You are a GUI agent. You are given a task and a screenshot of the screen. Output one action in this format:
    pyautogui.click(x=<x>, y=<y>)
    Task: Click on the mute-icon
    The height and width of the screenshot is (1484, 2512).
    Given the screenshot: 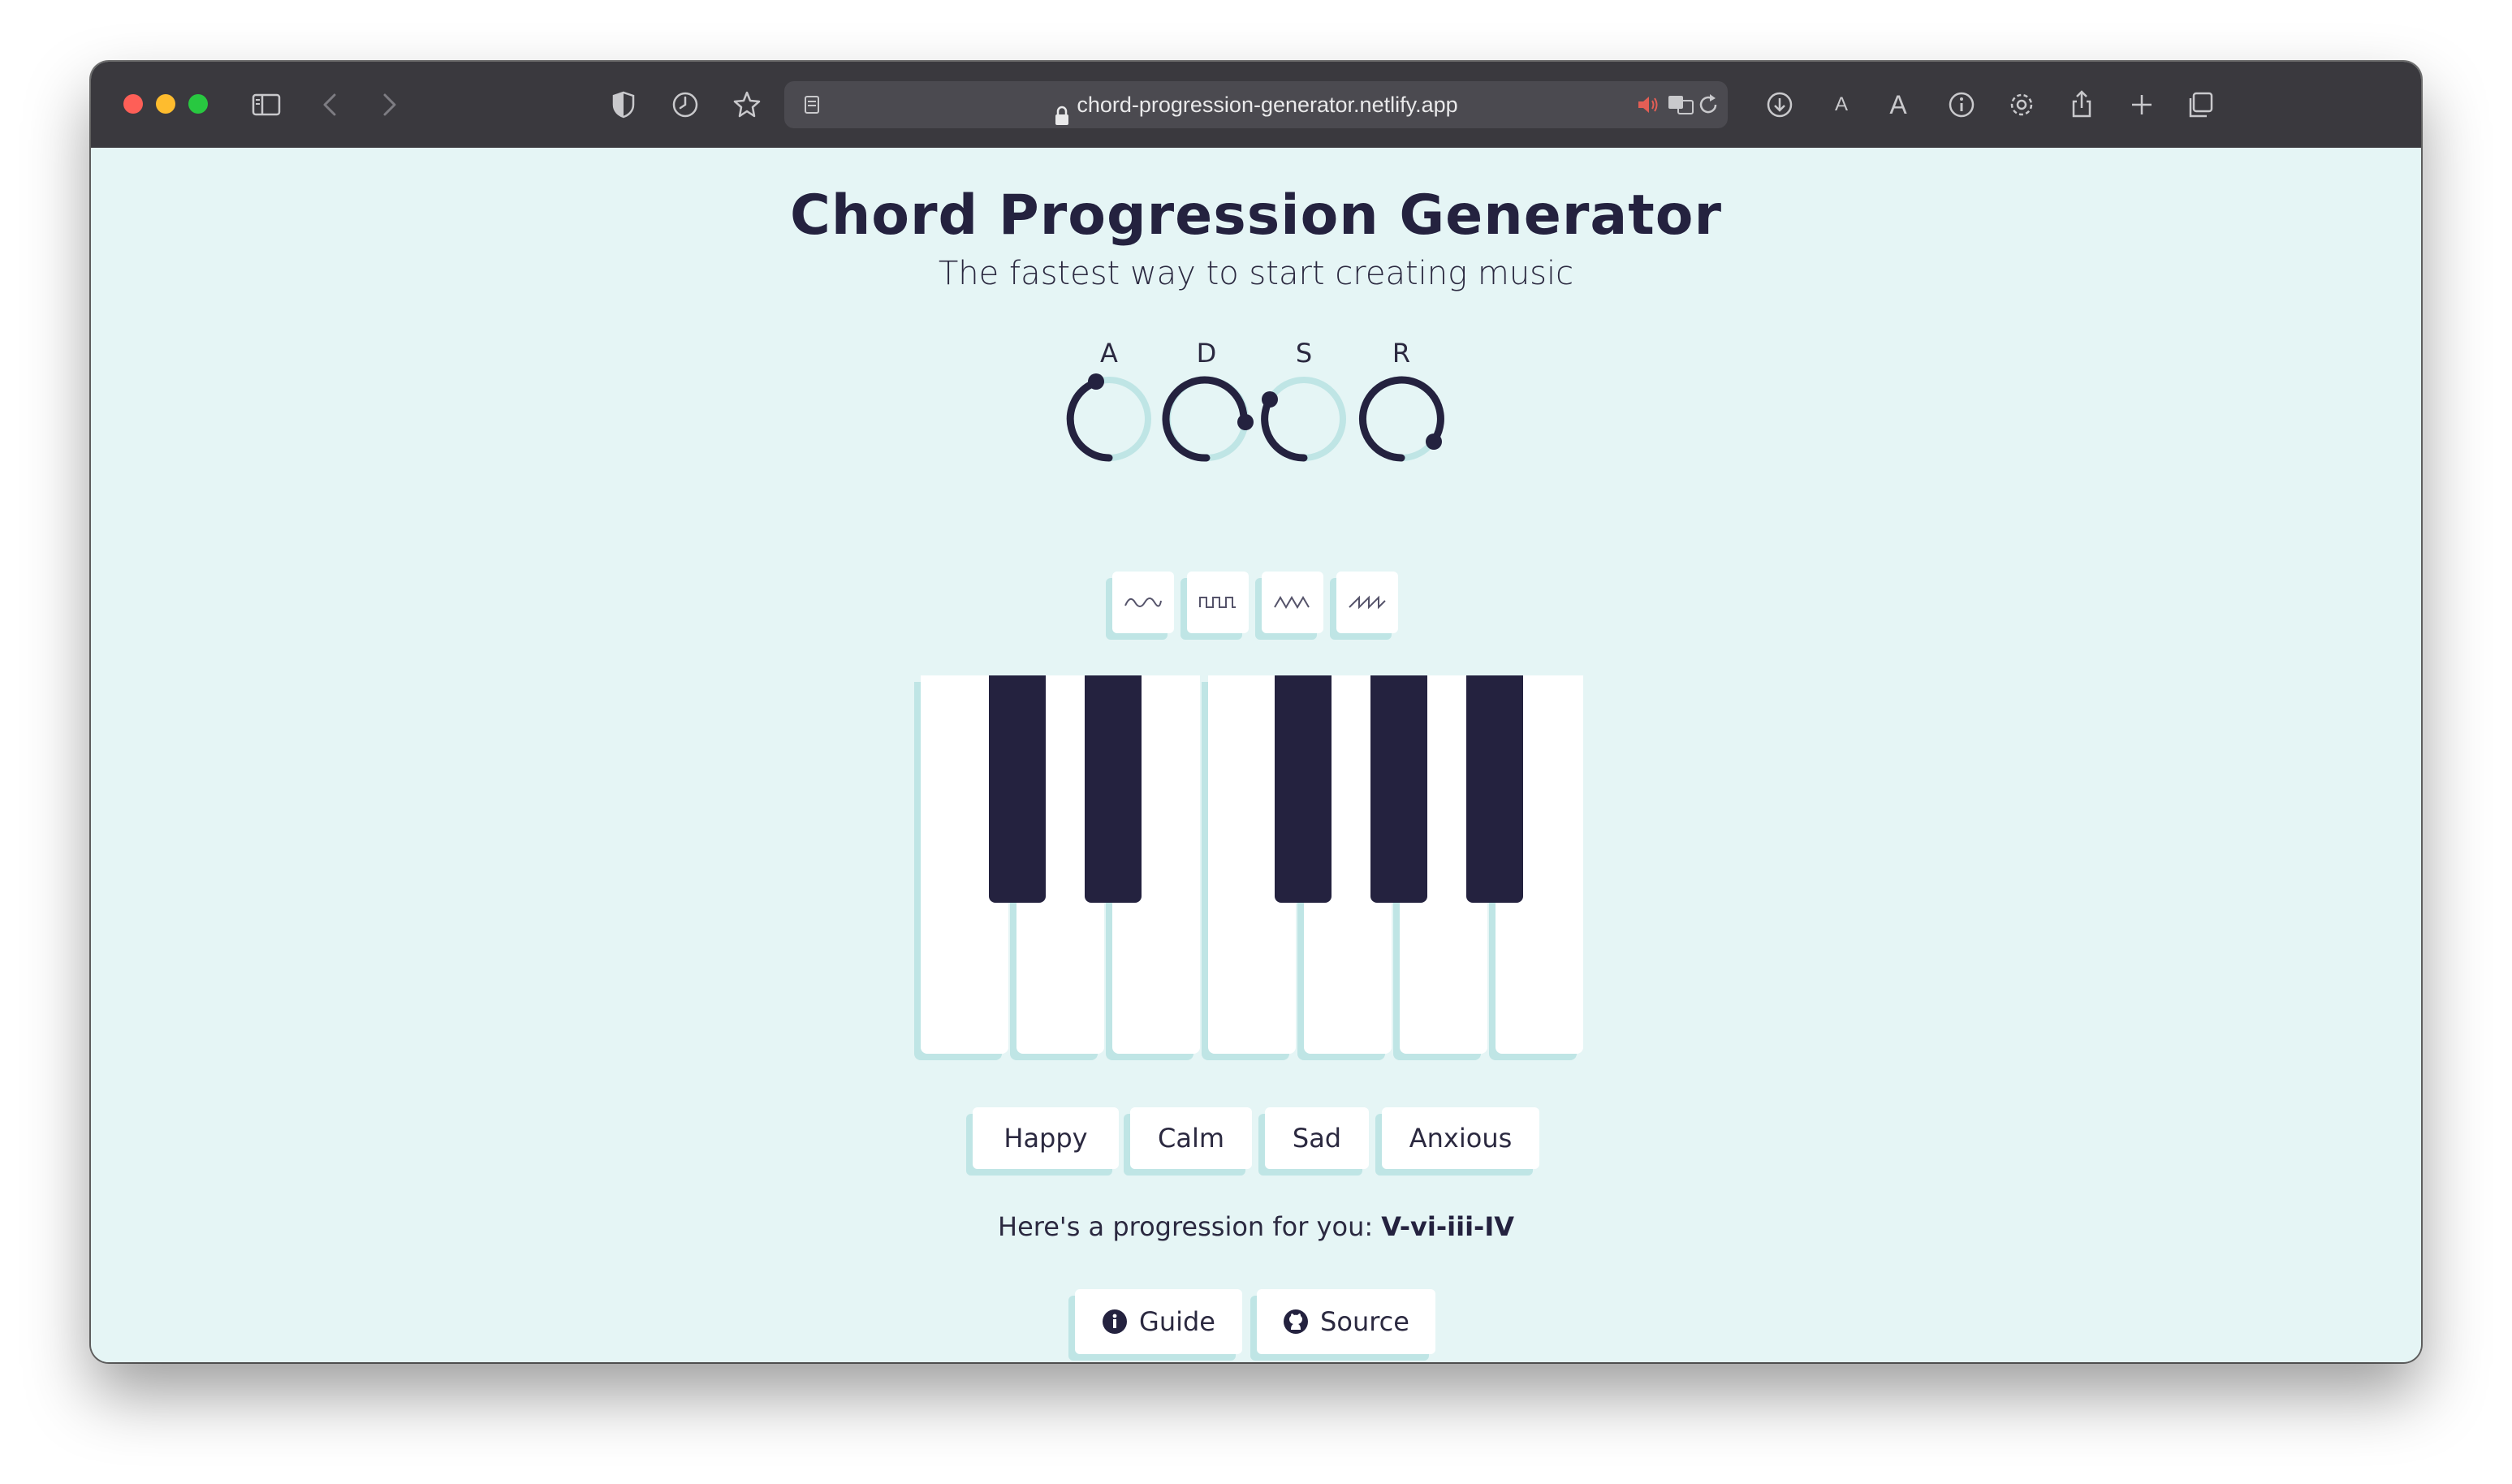 What is the action you would take?
    pyautogui.click(x=1648, y=104)
    